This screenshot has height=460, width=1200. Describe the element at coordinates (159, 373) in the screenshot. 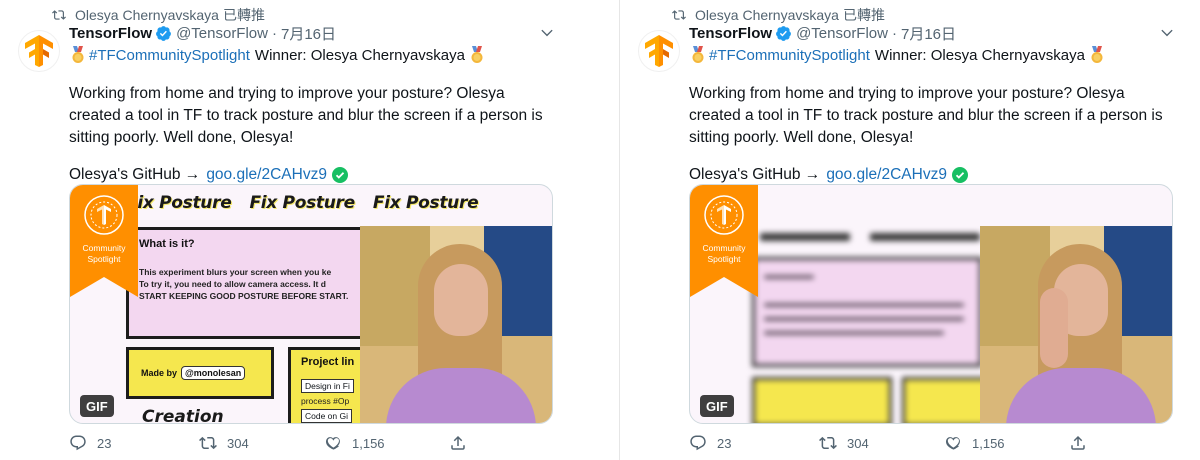

I see `made-by-label: Made by` at that location.